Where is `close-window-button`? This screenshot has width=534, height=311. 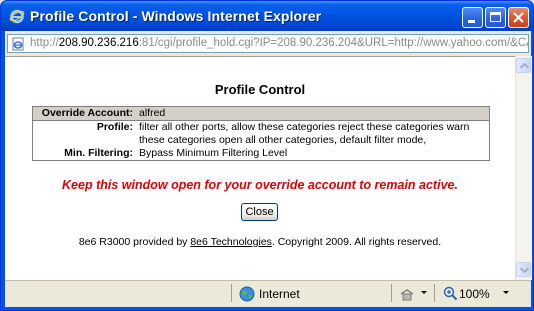 close-window-button is located at coordinates (518, 17).